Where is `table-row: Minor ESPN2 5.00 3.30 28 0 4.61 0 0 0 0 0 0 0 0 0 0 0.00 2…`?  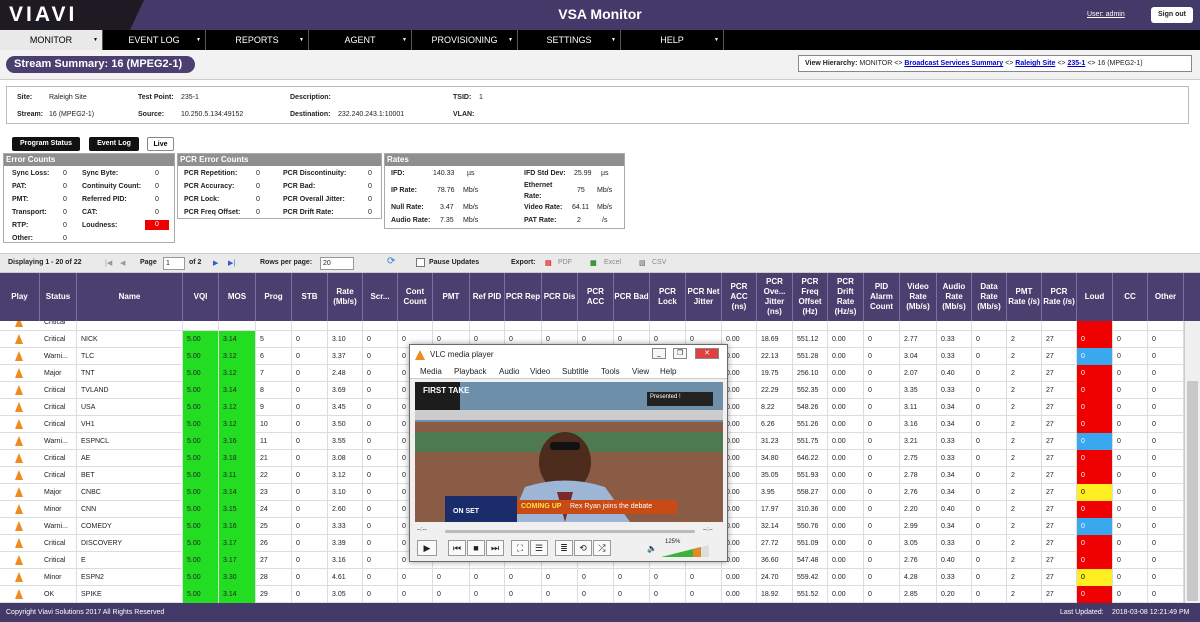 table-row: Minor ESPN2 5.00 3.30 28 0 4.61 0 0 0 0 0 0 0 0 0 0 0.00 2… is located at coordinates (592, 577).